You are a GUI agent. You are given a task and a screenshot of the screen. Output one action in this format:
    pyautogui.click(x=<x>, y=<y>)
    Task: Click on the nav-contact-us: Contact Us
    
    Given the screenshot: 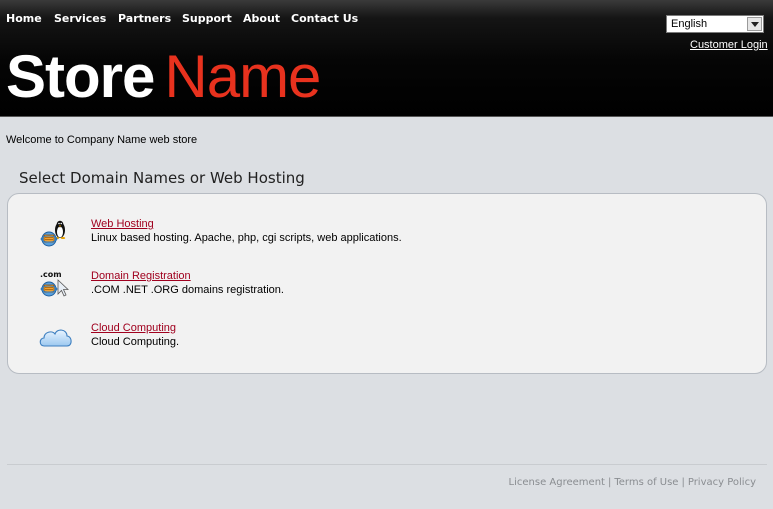 What is the action you would take?
    pyautogui.click(x=324, y=18)
    